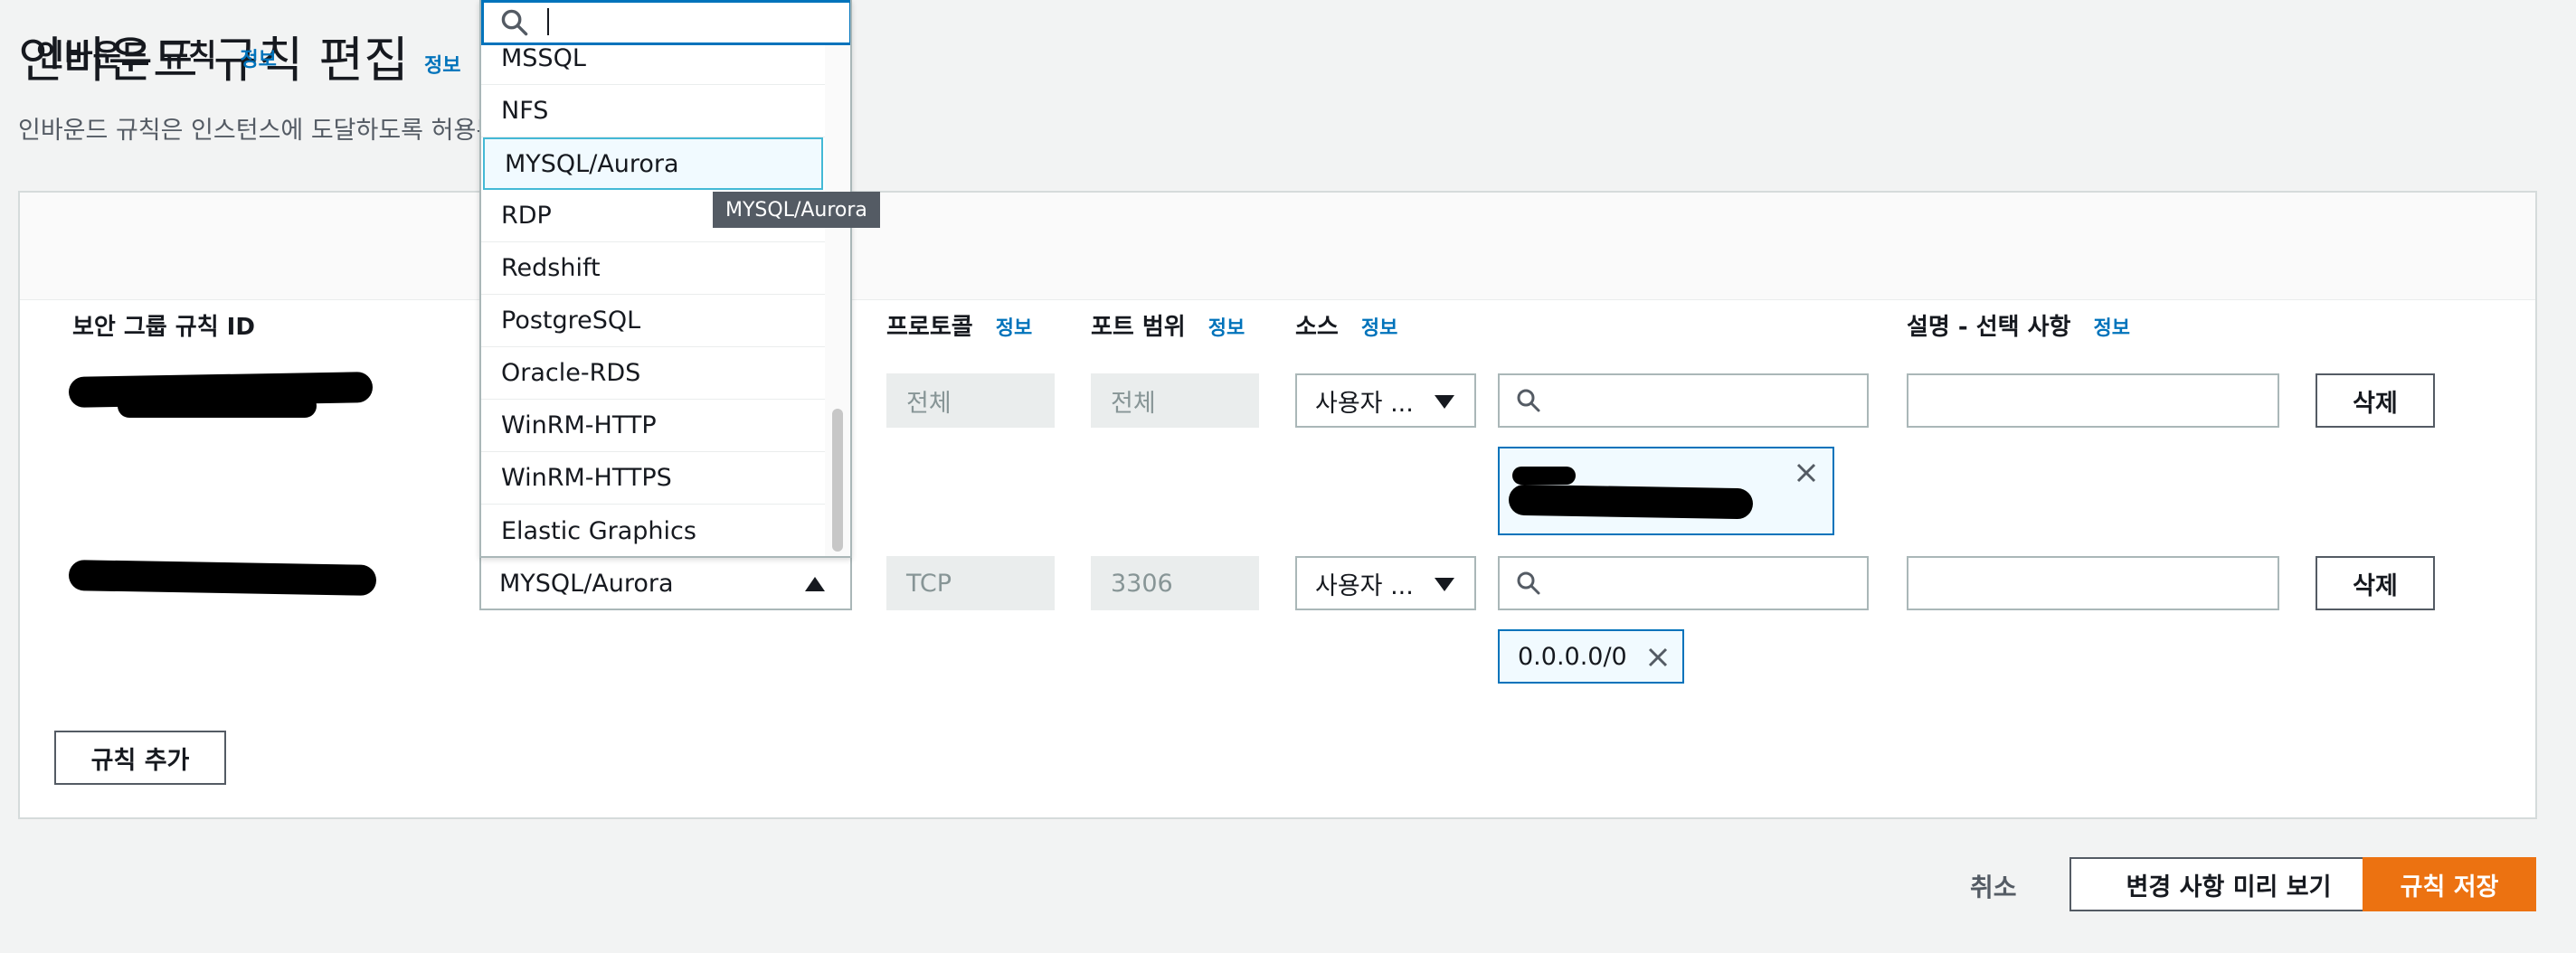 The image size is (2576, 953). I want to click on column-source: 소스 정보, so click(1346, 328).